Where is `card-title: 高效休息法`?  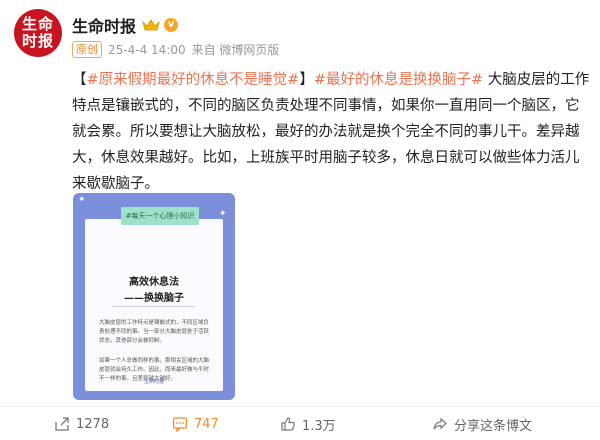
card-title: 高效休息法 is located at coordinates (154, 282).